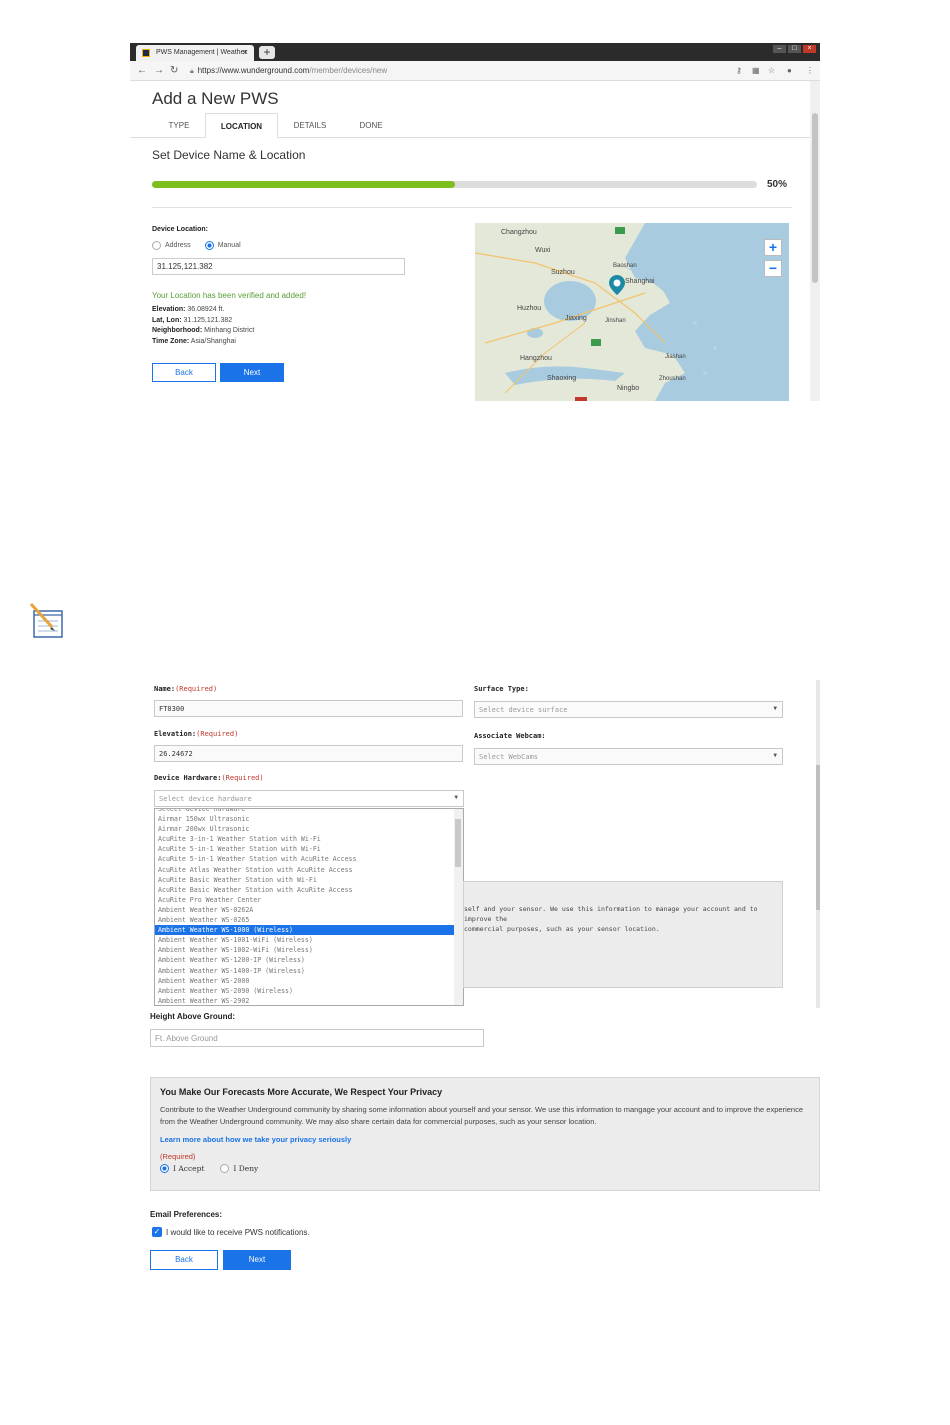 This screenshot has width=950, height=1425. Describe the element at coordinates (186, 1214) in the screenshot. I see `email-preferences-label: Email Preferences:` at that location.